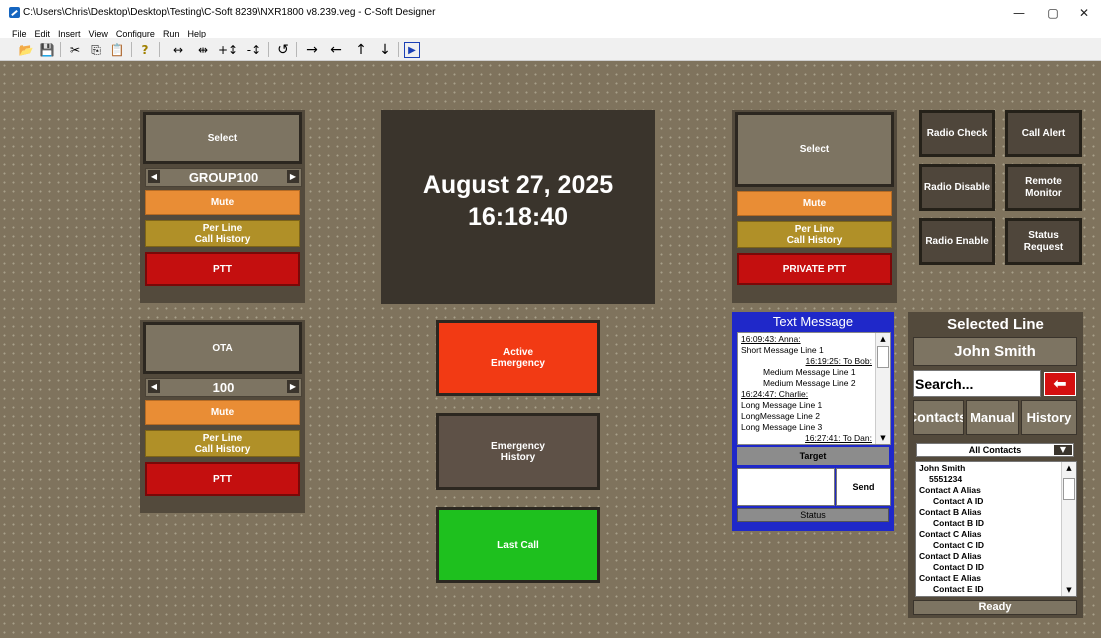 This screenshot has height=638, width=1101. I want to click on emergency-history-button: Emergency History, so click(518, 451).